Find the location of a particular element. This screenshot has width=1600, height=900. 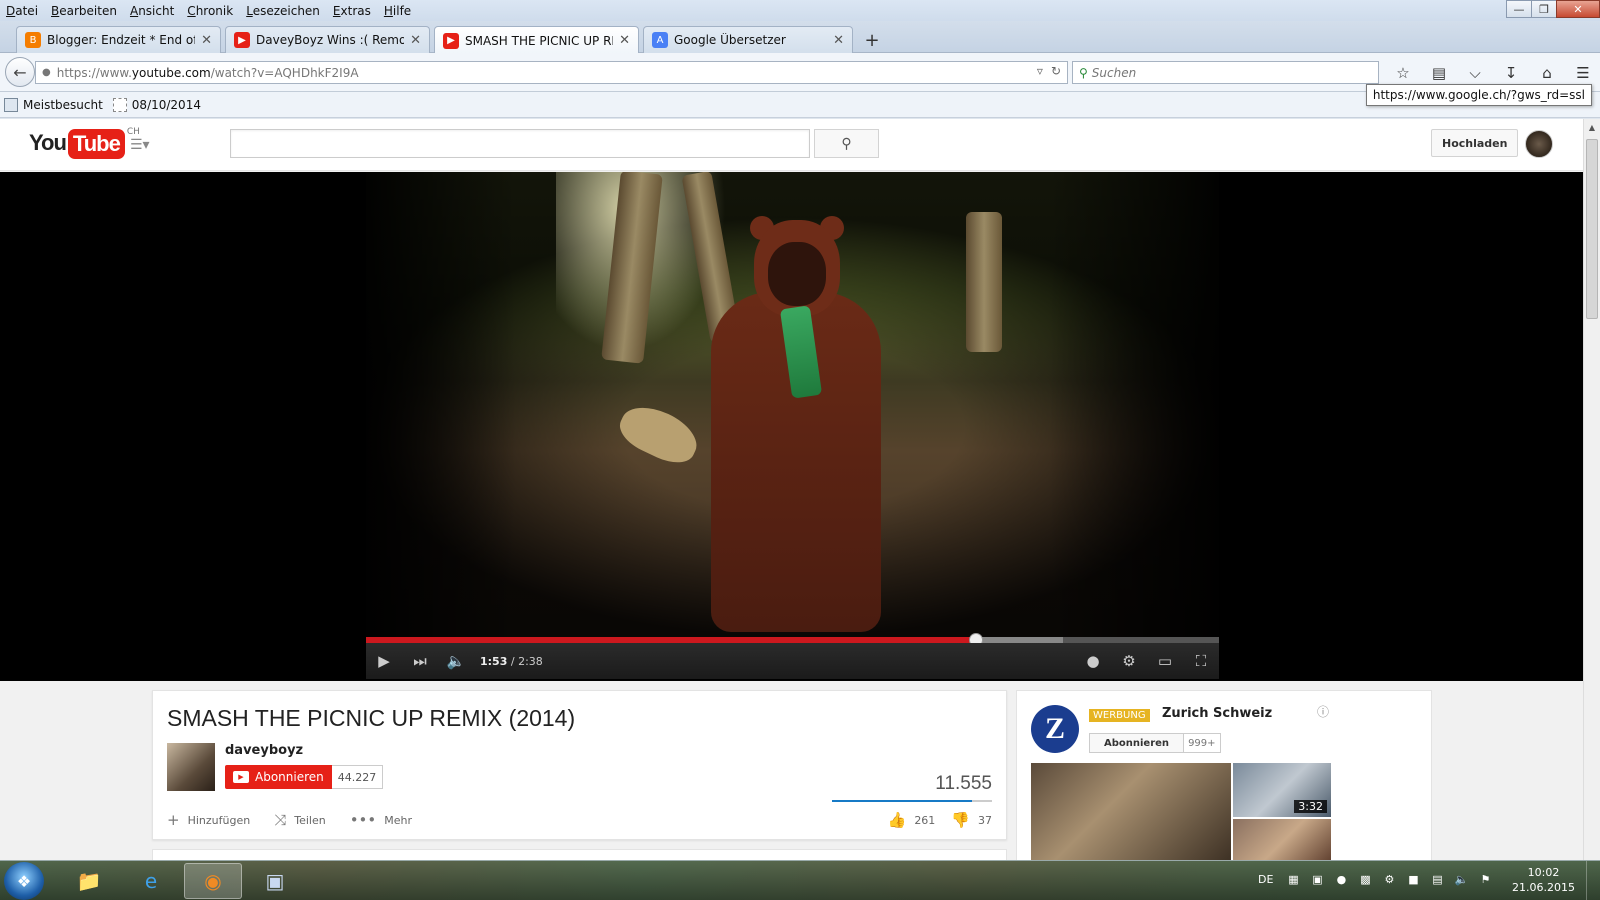

bookmark-folder-icon is located at coordinates (11, 104).